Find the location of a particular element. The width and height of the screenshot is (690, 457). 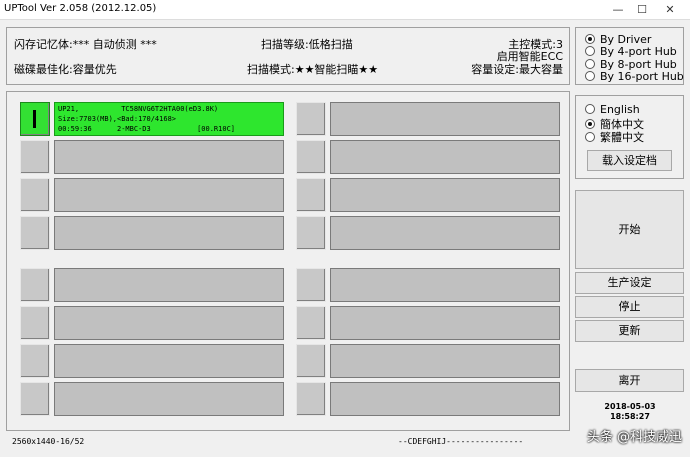

active-slot-line3: 00:59:36 2-MBC-D3 [00.R10C] is located at coordinates (147, 129).